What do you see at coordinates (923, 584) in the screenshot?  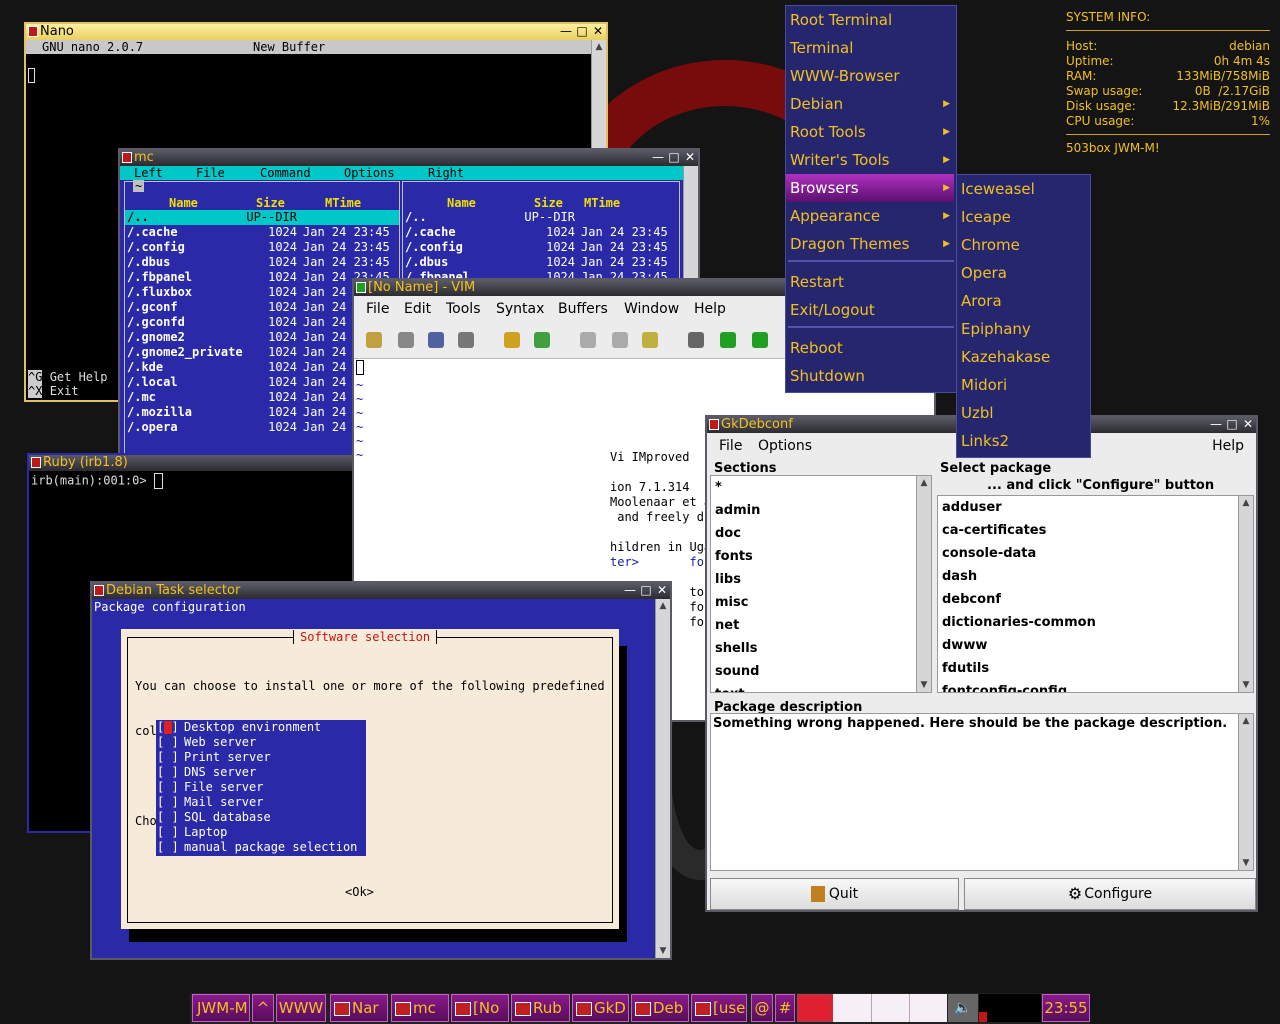 I see `sections-scrollbar: ▲ ▼` at bounding box center [923, 584].